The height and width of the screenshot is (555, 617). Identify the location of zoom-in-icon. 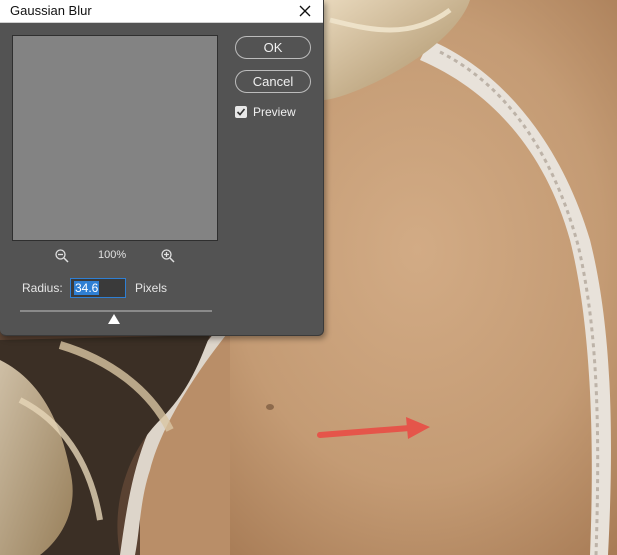
(168, 256).